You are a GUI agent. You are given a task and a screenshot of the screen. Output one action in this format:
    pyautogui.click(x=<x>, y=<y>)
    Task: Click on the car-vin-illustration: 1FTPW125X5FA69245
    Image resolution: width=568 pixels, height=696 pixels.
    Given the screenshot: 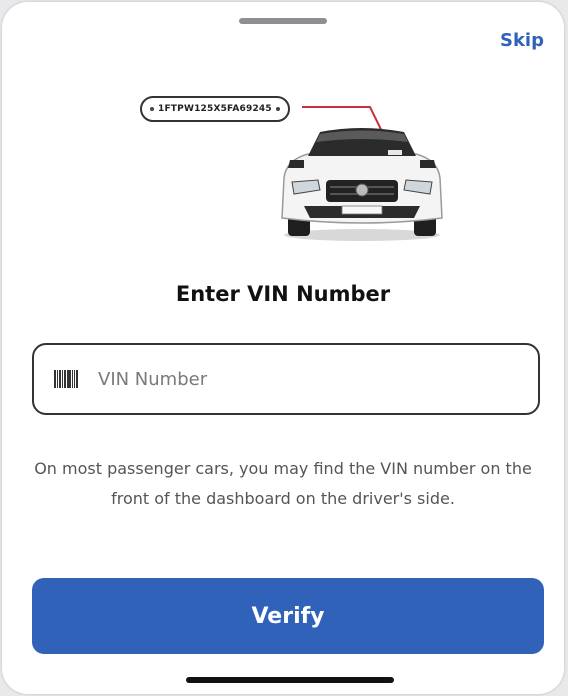 What is the action you would take?
    pyautogui.click(x=292, y=170)
    